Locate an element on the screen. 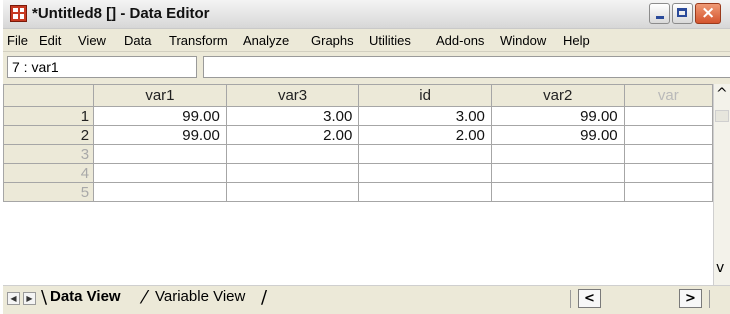 The width and height of the screenshot is (730, 314). row-number: 2 is located at coordinates (49, 135).